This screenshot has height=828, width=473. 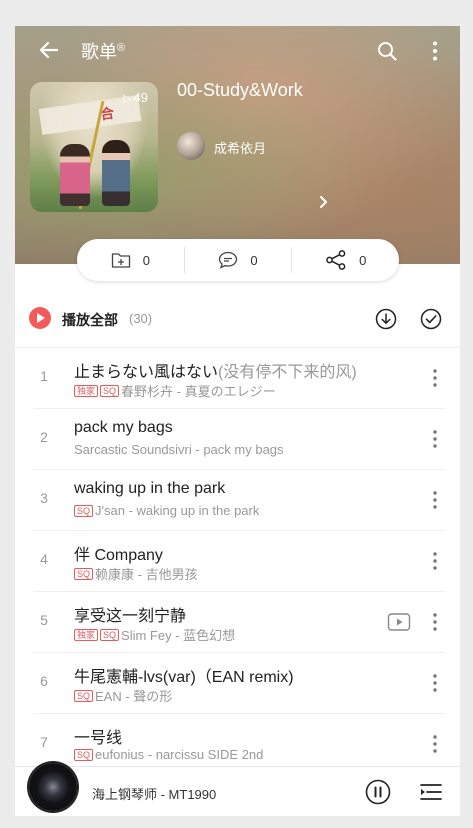 What do you see at coordinates (240, 147) in the screenshot?
I see `creator-name: 成希依月` at bounding box center [240, 147].